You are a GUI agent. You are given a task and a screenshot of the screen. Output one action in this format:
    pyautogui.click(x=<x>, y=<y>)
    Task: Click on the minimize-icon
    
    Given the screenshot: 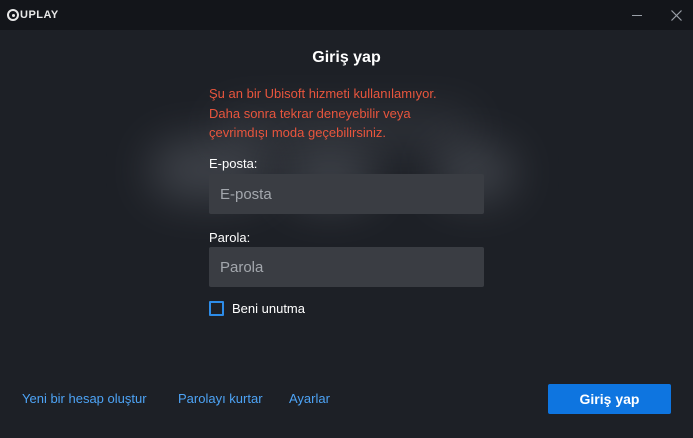 What is the action you would take?
    pyautogui.click(x=637, y=15)
    